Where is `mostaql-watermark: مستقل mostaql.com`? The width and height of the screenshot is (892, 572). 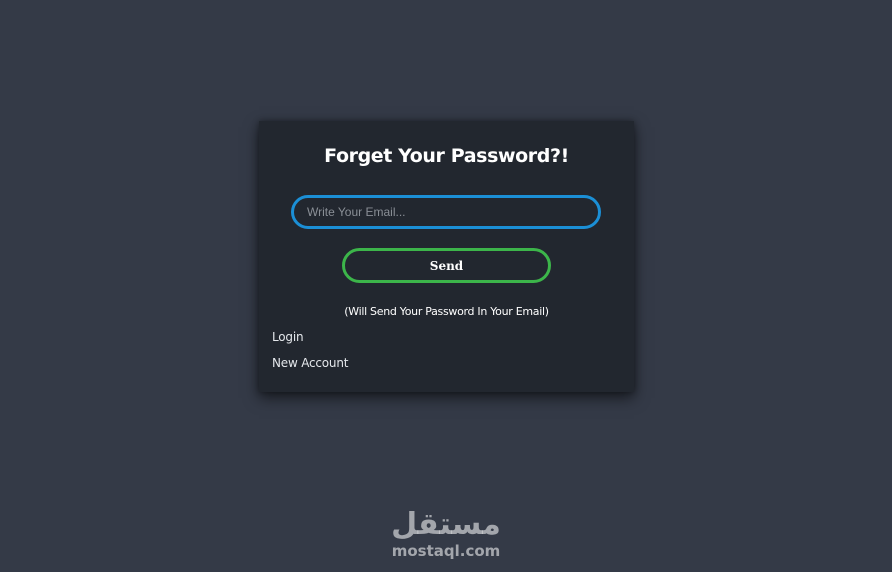
mostaql-watermark: مستقل mostaql.com is located at coordinates (446, 536).